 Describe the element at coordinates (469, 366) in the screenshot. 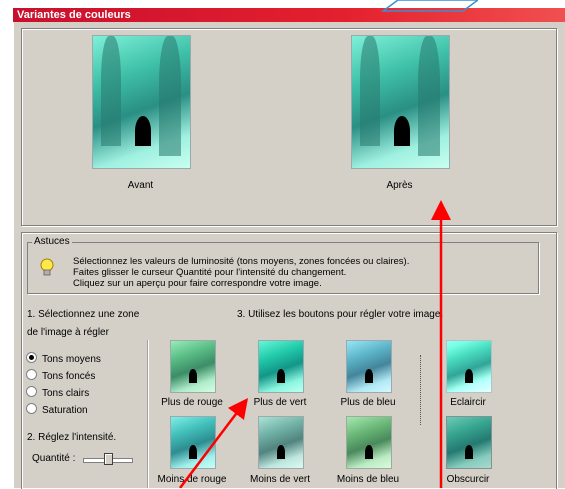

I see `lighten-thumb` at that location.